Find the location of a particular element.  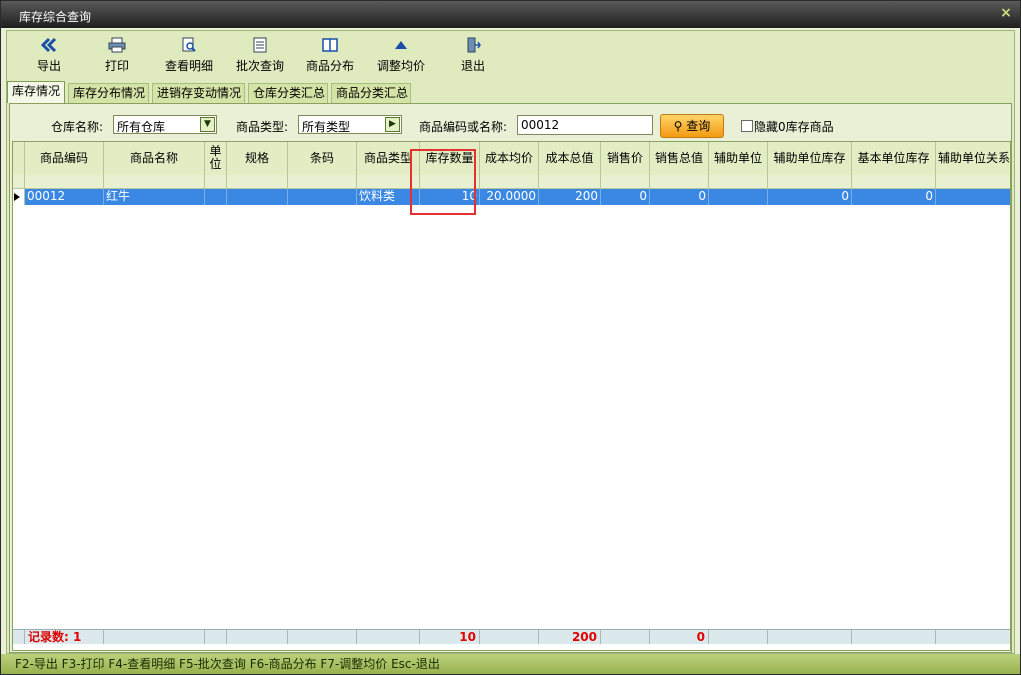

hide-zero-label: 隐藏0库存商品 is located at coordinates (794, 127).